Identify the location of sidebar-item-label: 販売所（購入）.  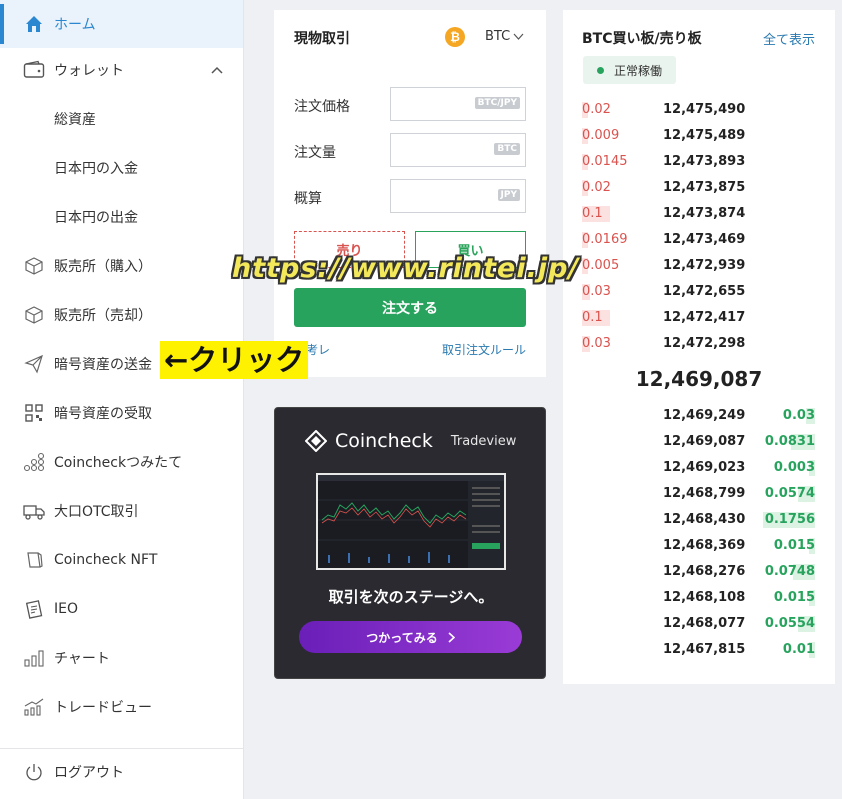
(103, 267).